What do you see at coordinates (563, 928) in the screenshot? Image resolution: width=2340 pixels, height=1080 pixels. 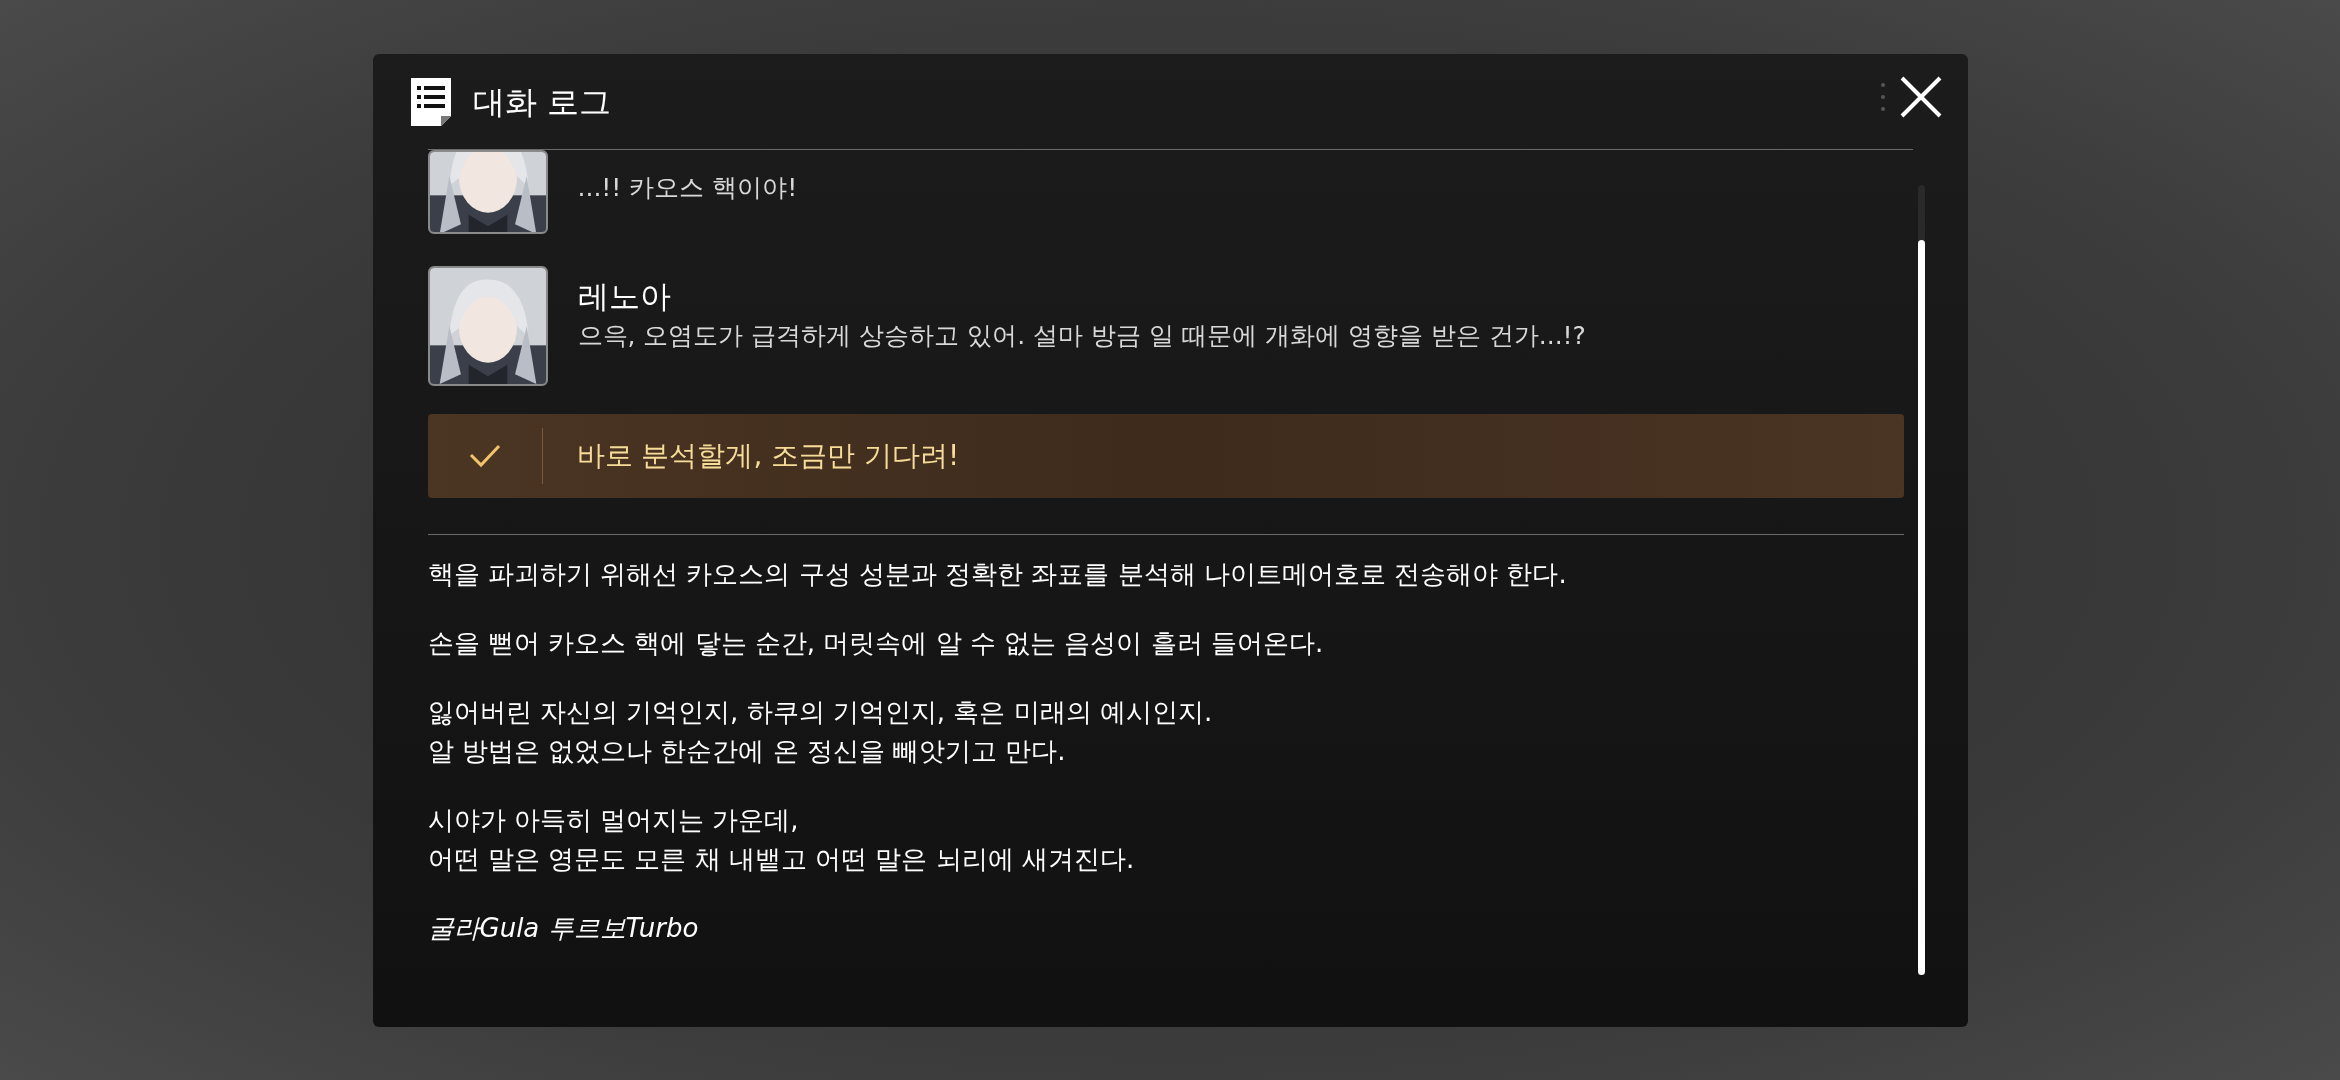 I see `signature-text: 굴라Gula 투르보Turbo` at bounding box center [563, 928].